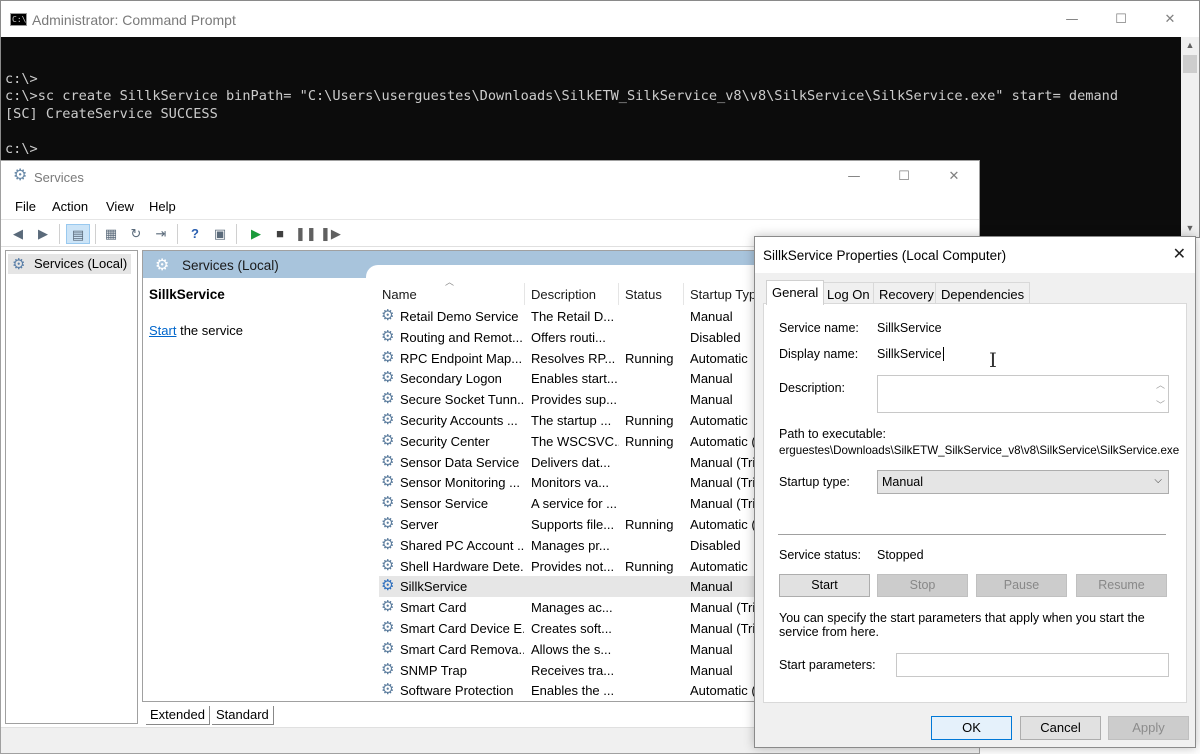 The height and width of the screenshot is (754, 1200). Describe the element at coordinates (220, 234) in the screenshot. I see `console-view-icon: ▣` at that location.